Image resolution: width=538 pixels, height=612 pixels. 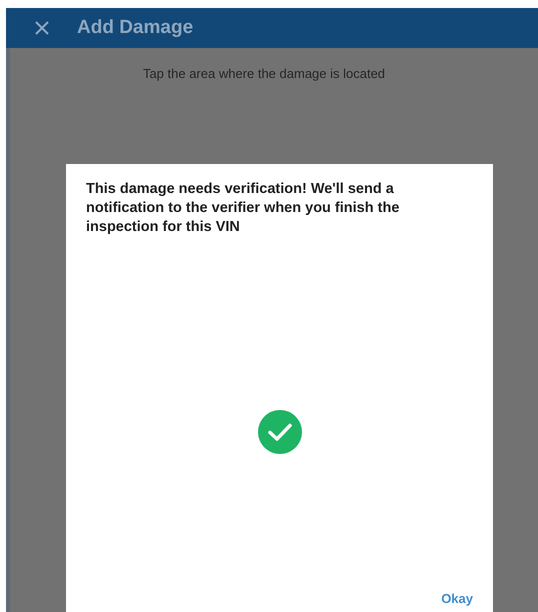 What do you see at coordinates (280, 432) in the screenshot?
I see `check-circle-icon` at bounding box center [280, 432].